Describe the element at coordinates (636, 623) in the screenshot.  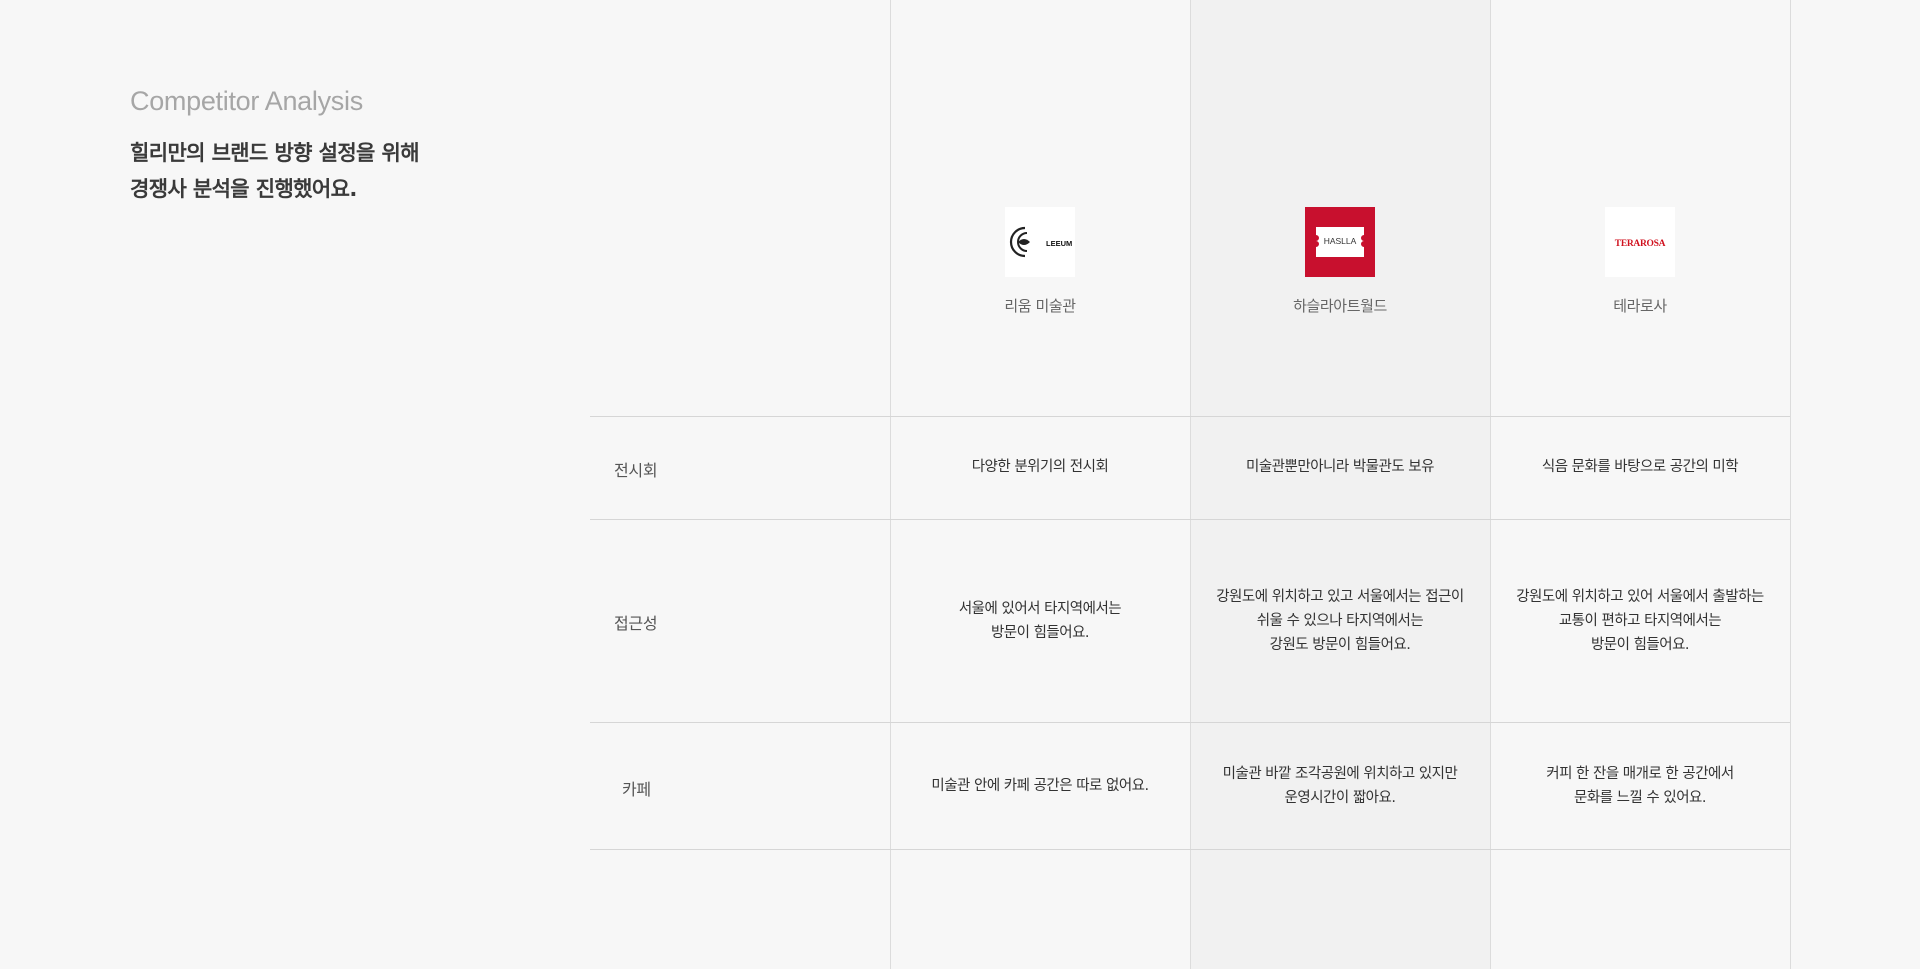
I see `row-label-access: 접근성` at that location.